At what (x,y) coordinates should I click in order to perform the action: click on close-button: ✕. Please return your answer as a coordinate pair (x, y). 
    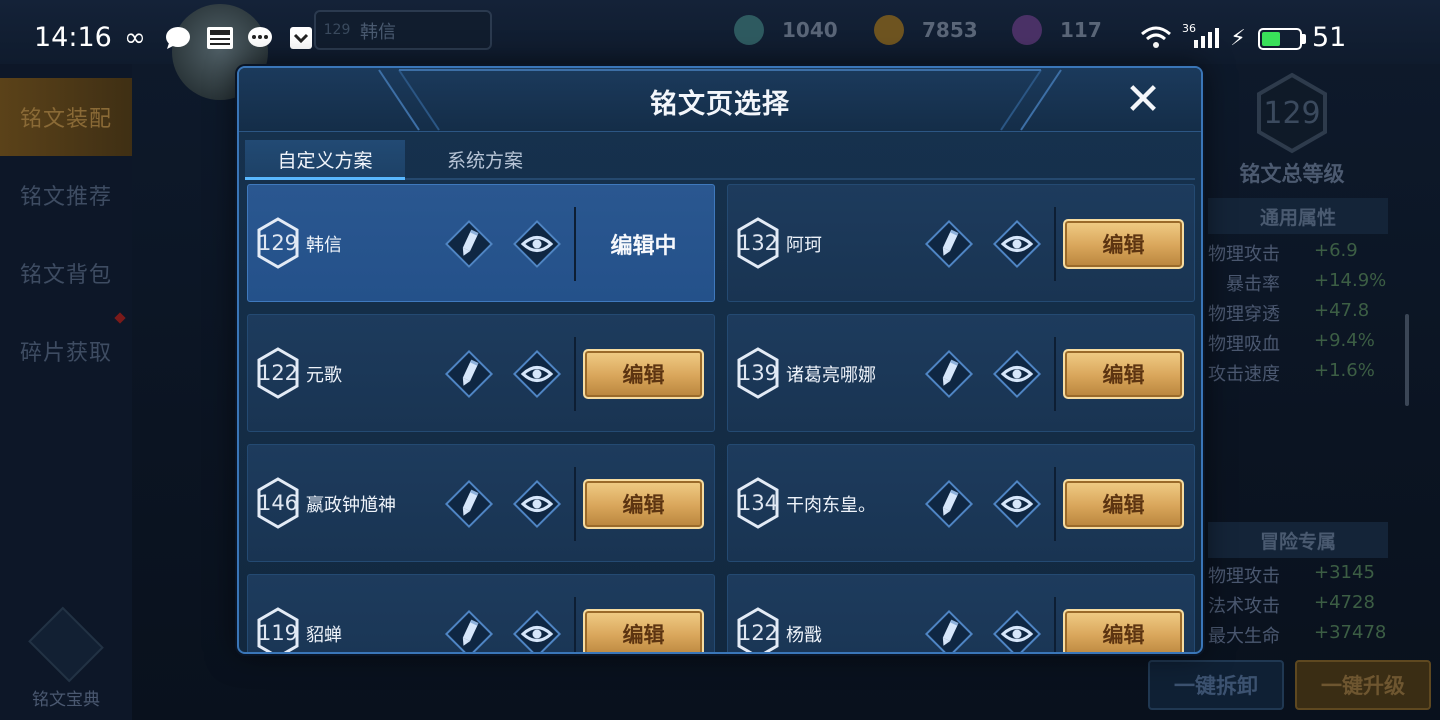
    Looking at the image, I should click on (1143, 100).